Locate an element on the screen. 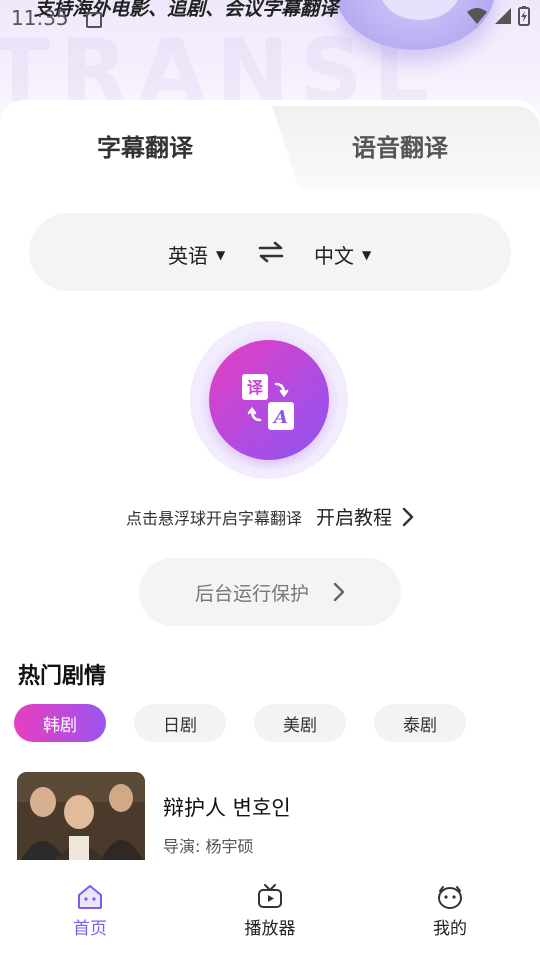 Image resolution: width=540 pixels, height=960 pixels. tutorial-link: 开启教程 is located at coordinates (365, 516).